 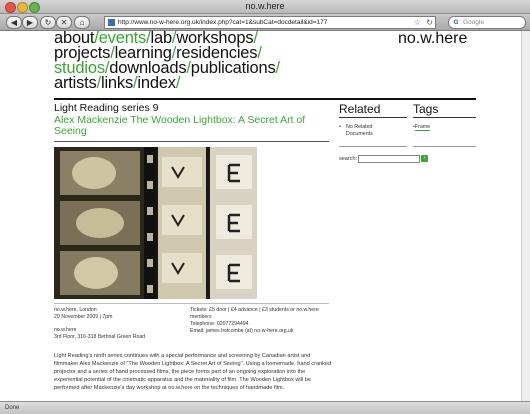 I want to click on telephone: Telephone: 02077294494, so click(x=219, y=324).